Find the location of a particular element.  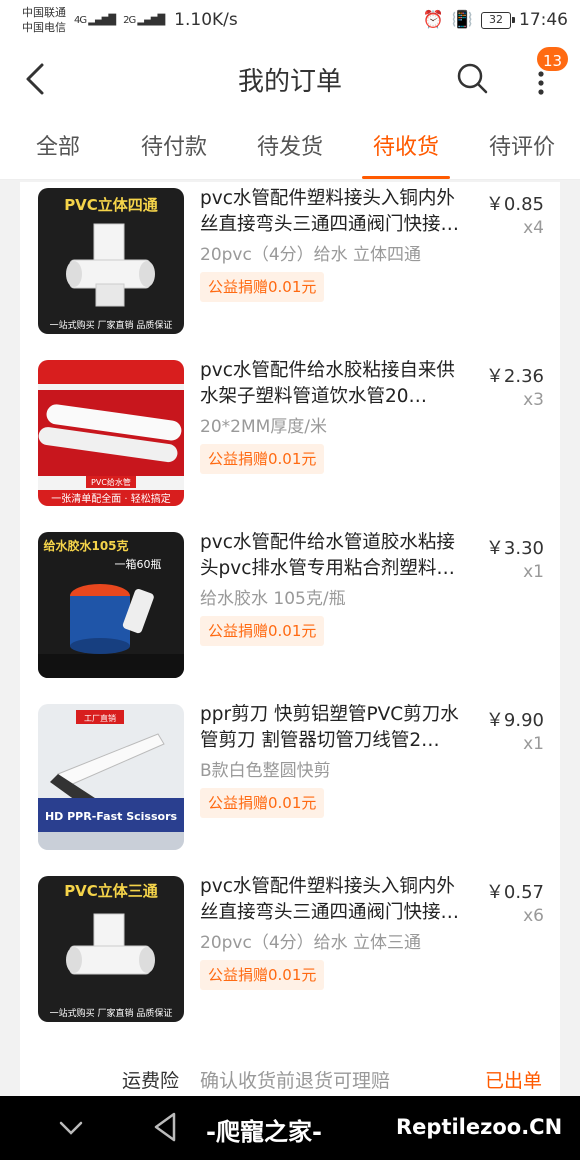

tab-pending-payment: 待付款 is located at coordinates (174, 148).